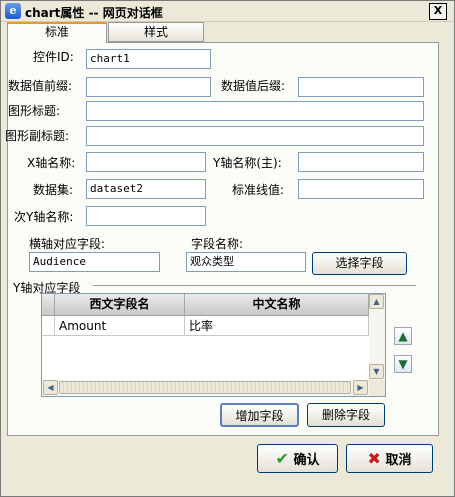  Describe the element at coordinates (360, 387) in the screenshot. I see `scroll-right-icon: ▶` at that location.